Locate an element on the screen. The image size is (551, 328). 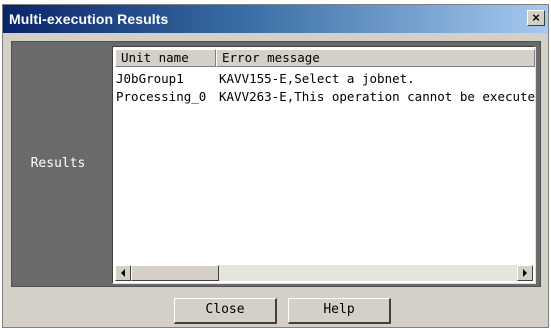
results-label: Results is located at coordinates (58, 163).